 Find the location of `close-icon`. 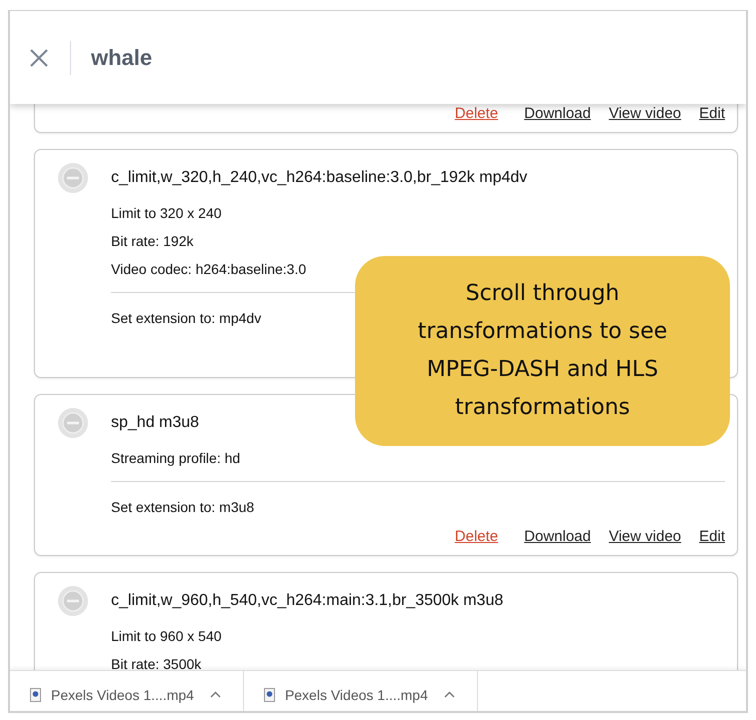

close-icon is located at coordinates (39, 57).